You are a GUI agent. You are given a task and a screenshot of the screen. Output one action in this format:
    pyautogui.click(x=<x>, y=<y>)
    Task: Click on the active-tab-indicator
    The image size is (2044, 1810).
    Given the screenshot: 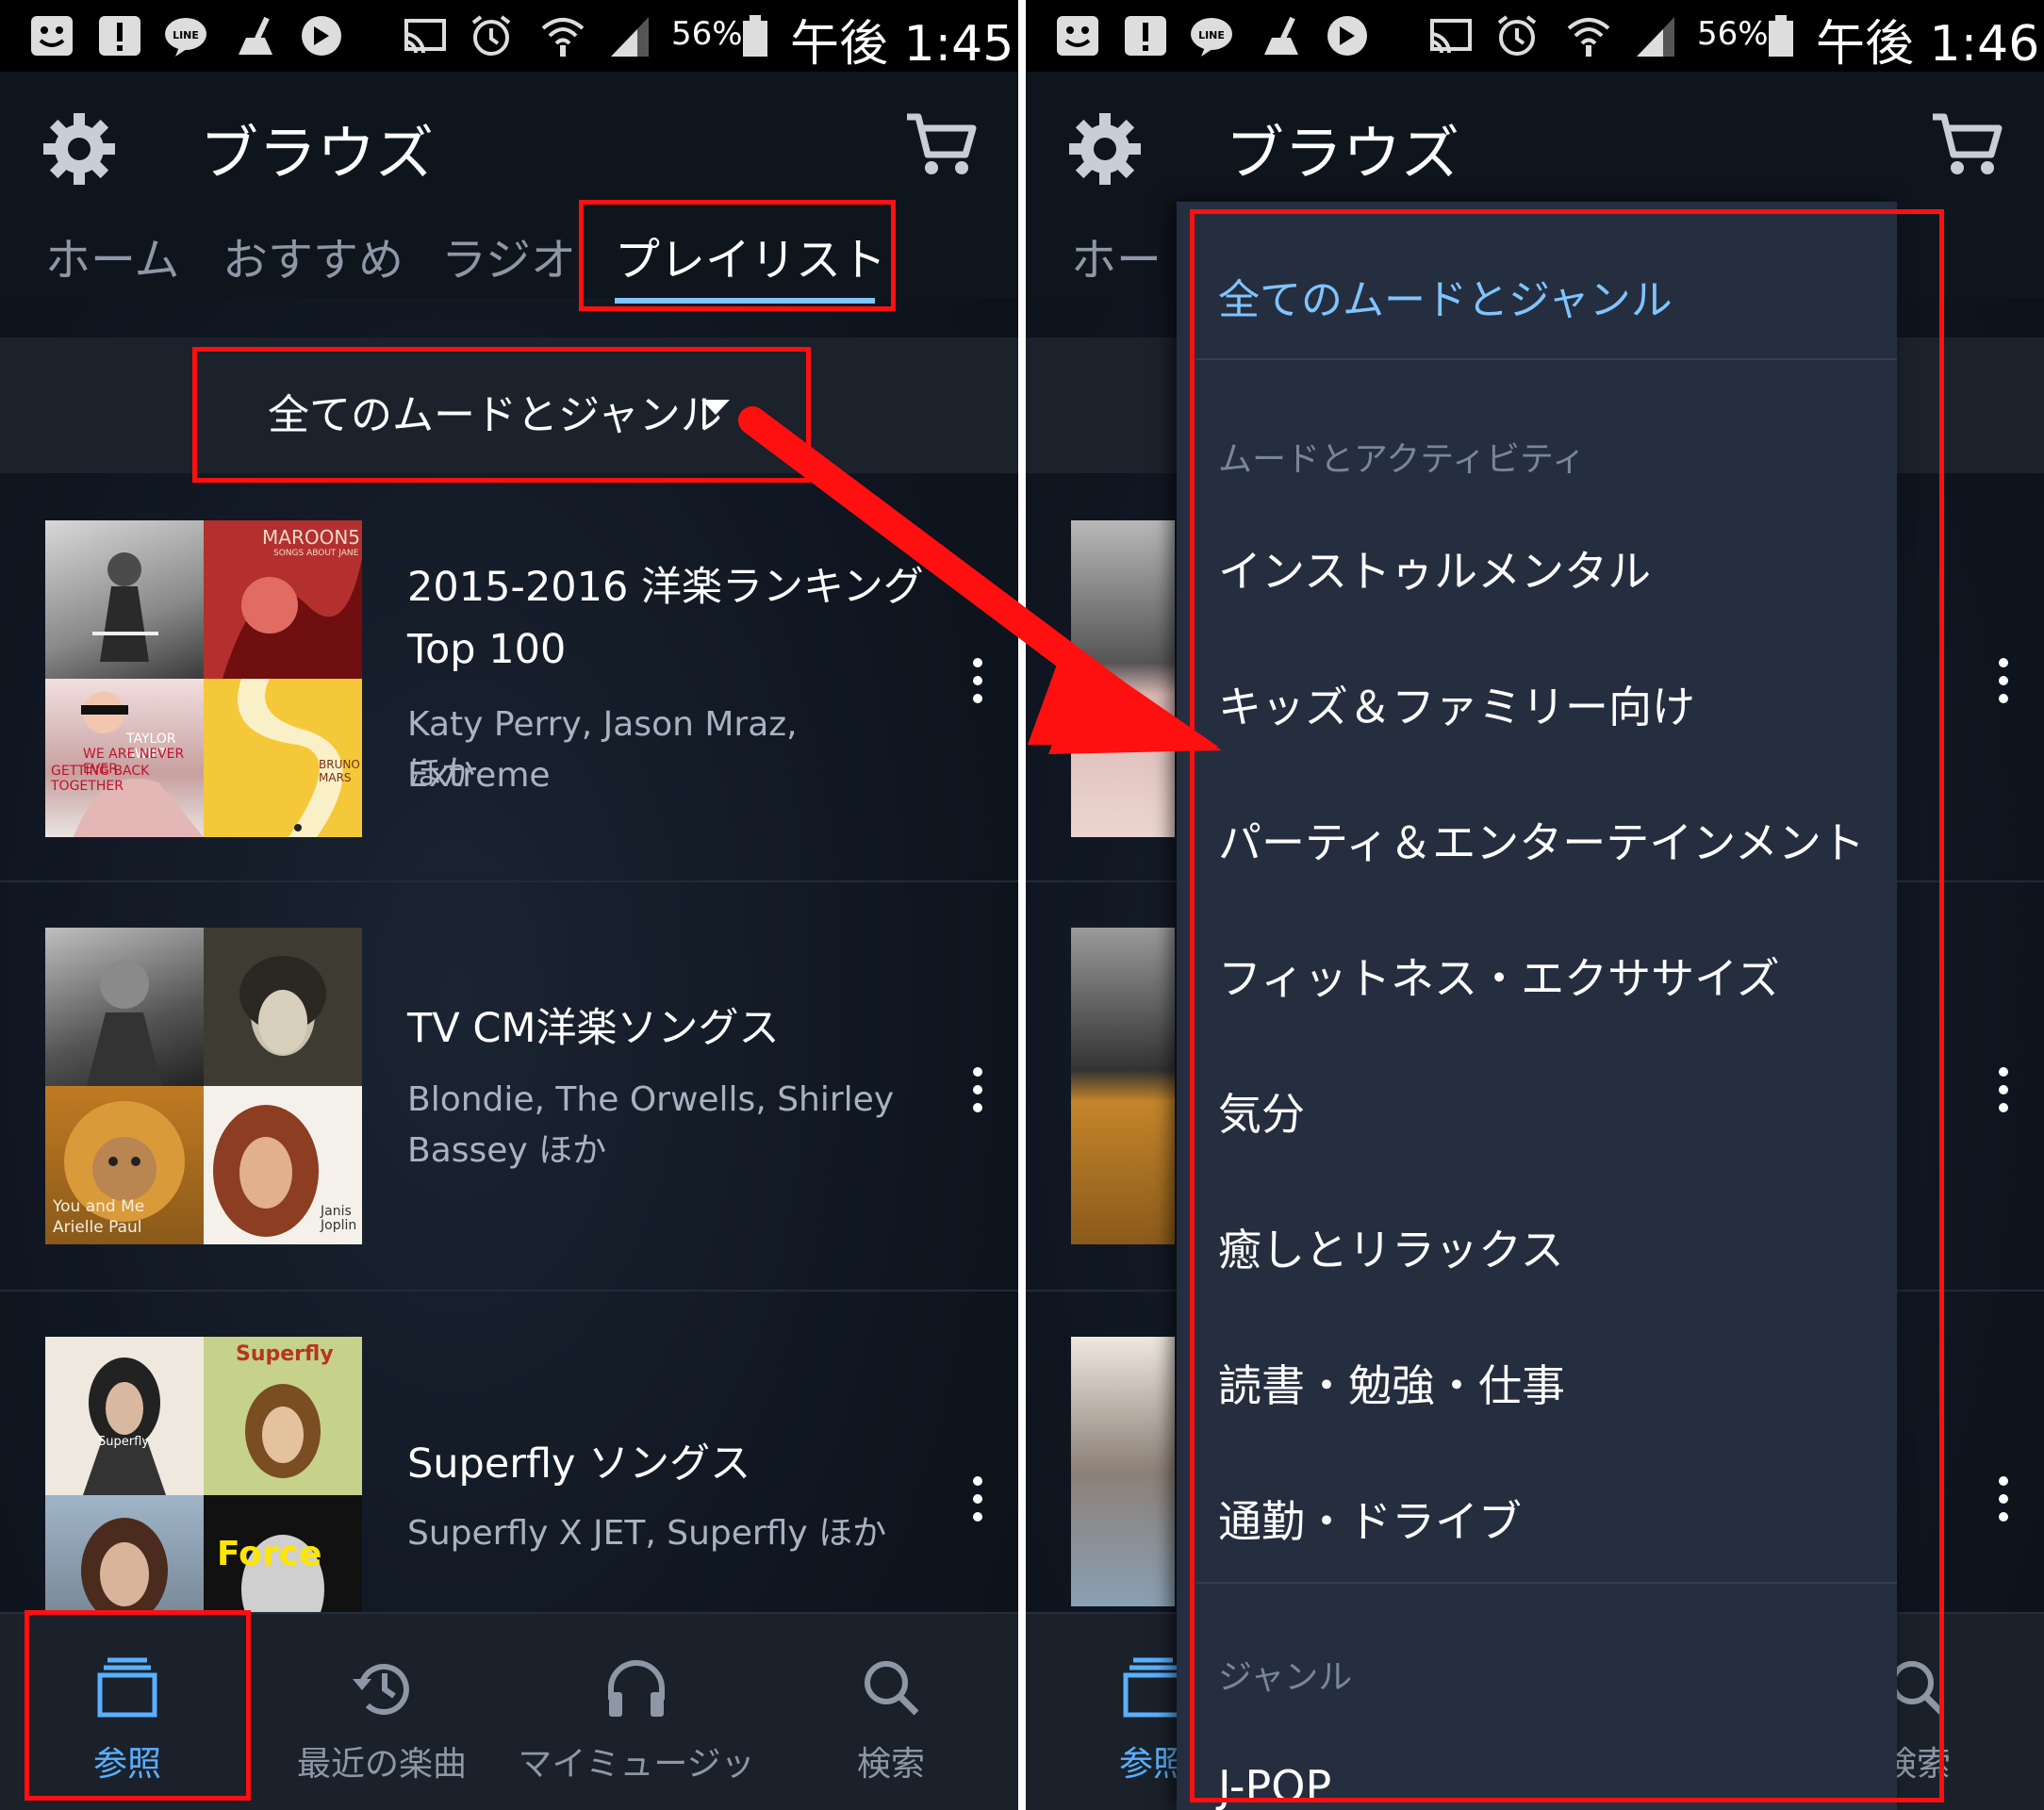 What is the action you would take?
    pyautogui.click(x=745, y=301)
    